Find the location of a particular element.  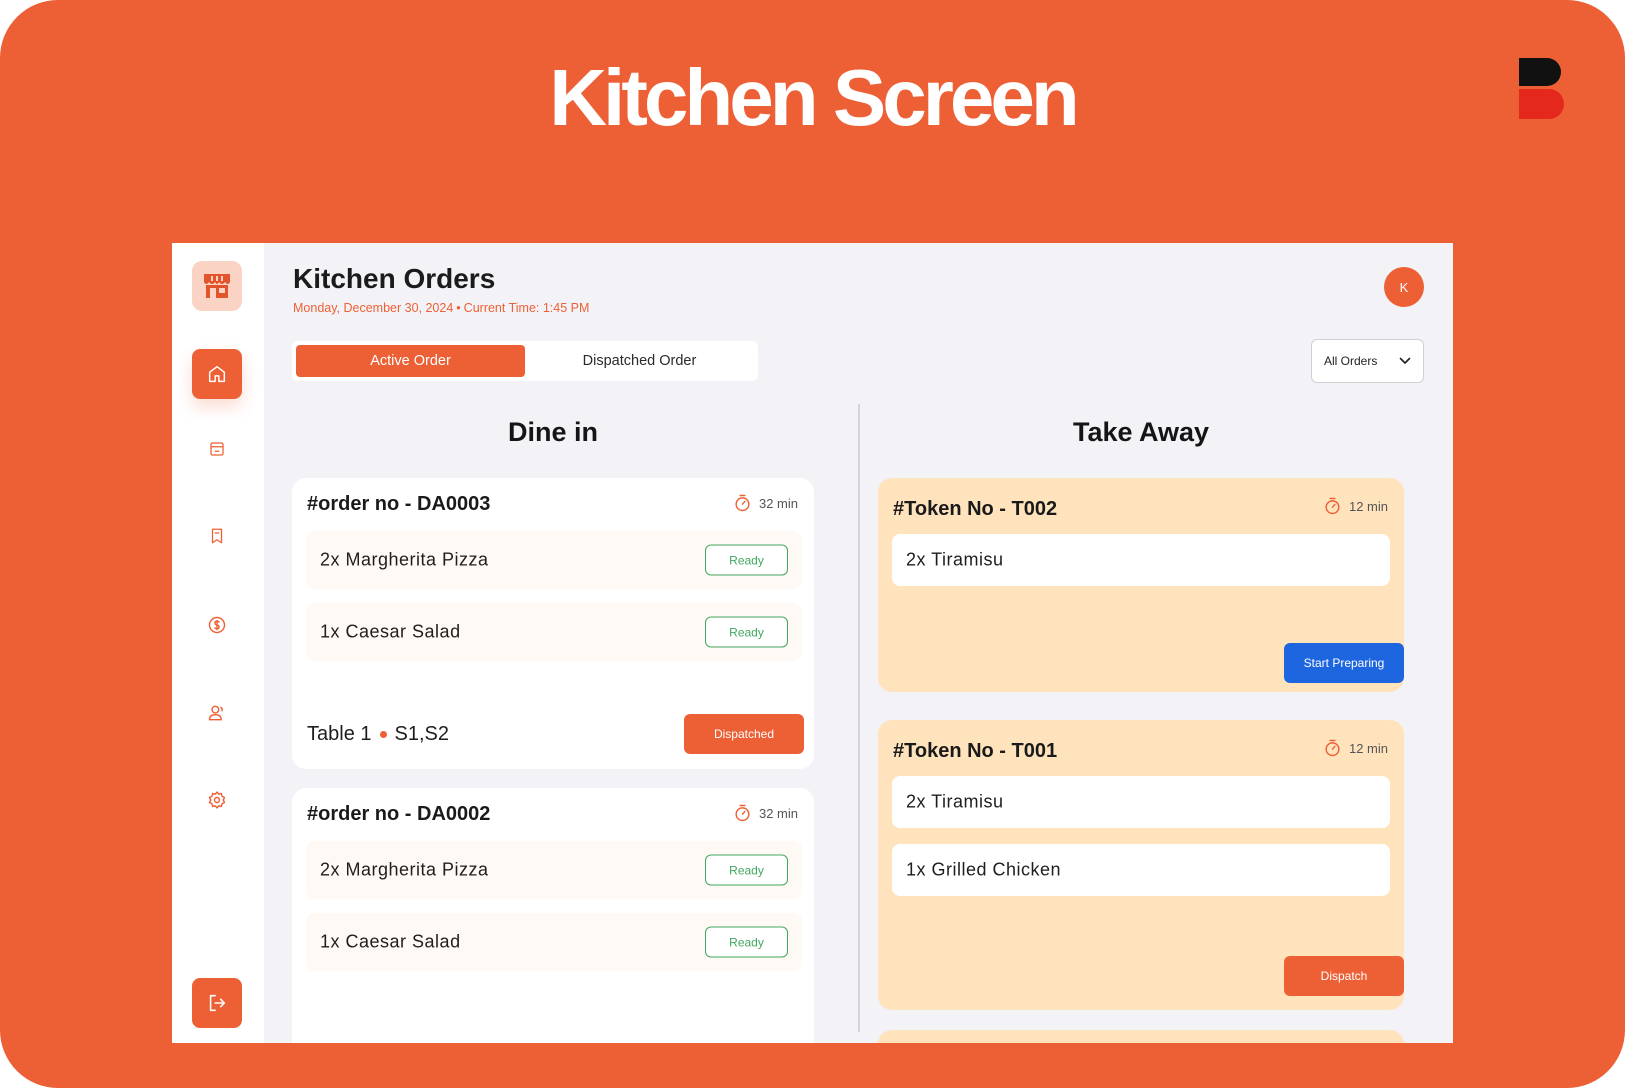

sidebar-item-calendar is located at coordinates (217, 449).